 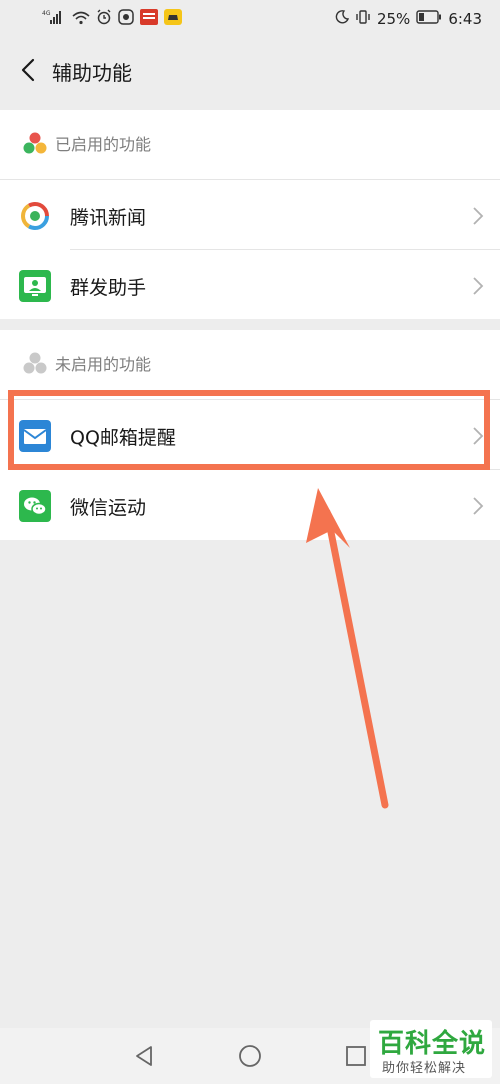 What do you see at coordinates (250, 19) in the screenshot?
I see `status-bar: 4G 25% 6:43` at bounding box center [250, 19].